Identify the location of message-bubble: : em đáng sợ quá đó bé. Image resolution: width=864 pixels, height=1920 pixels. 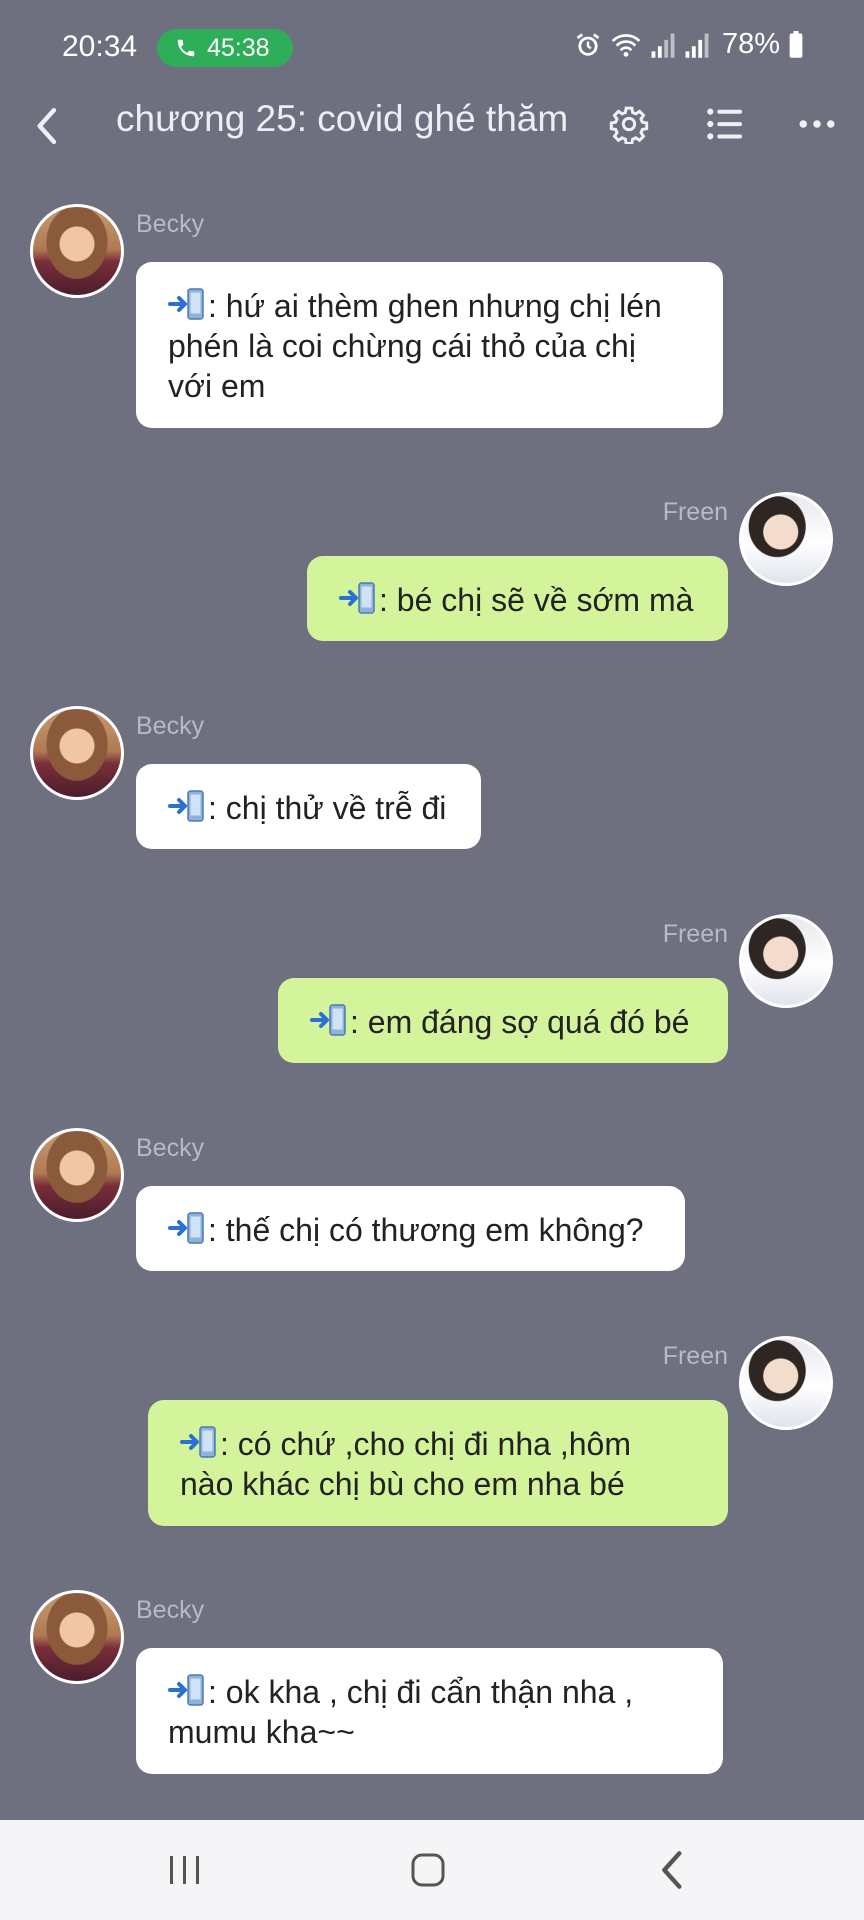
(503, 1020).